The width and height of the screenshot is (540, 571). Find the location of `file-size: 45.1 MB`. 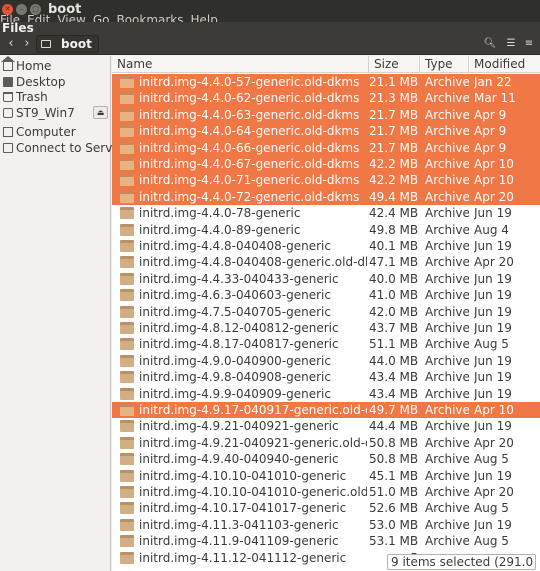

file-size: 45.1 MB is located at coordinates (394, 475).